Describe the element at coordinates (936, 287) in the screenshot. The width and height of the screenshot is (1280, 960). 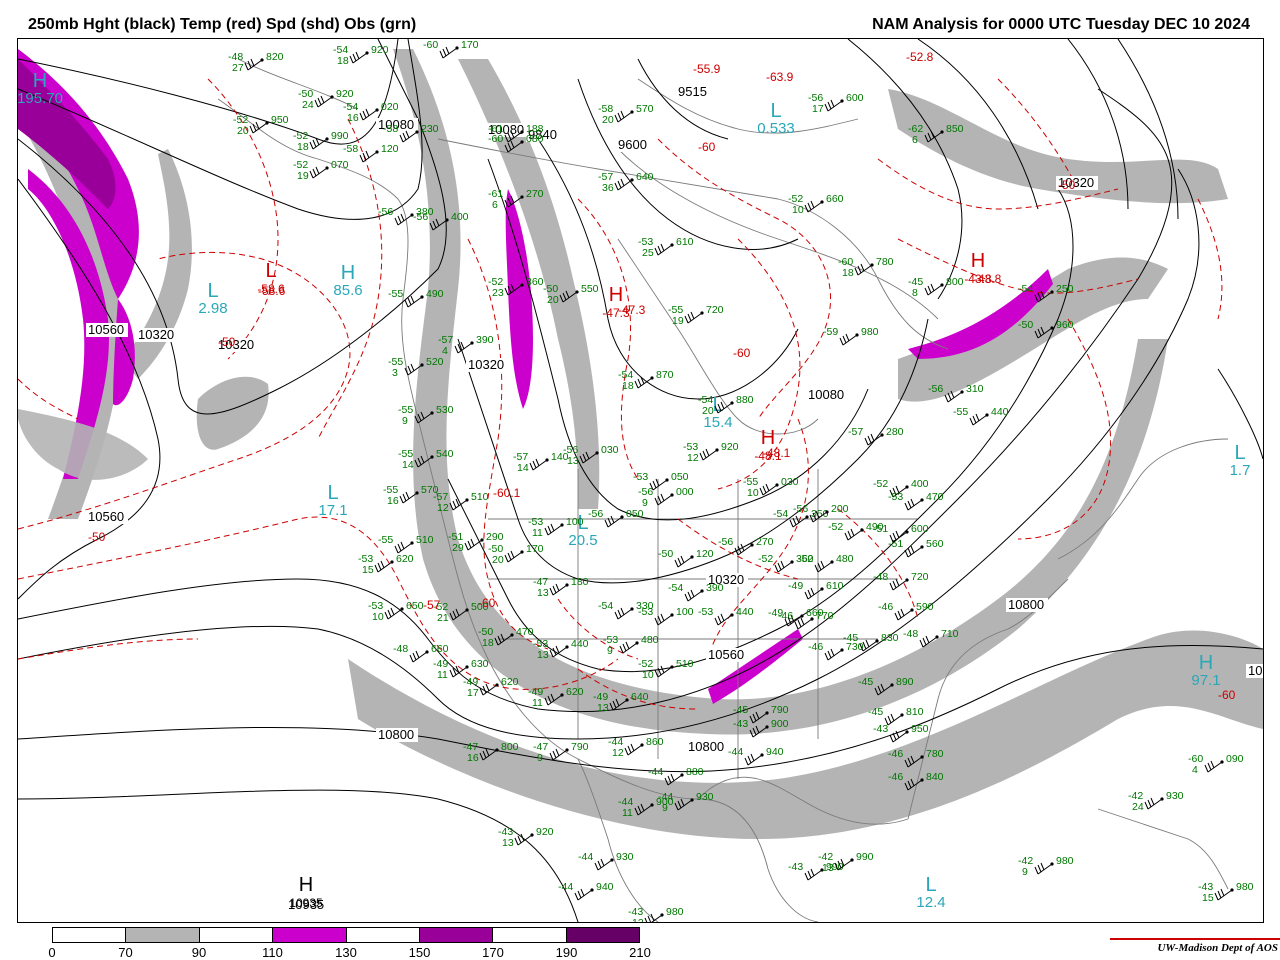
I see `station-plot: -45 8008` at that location.